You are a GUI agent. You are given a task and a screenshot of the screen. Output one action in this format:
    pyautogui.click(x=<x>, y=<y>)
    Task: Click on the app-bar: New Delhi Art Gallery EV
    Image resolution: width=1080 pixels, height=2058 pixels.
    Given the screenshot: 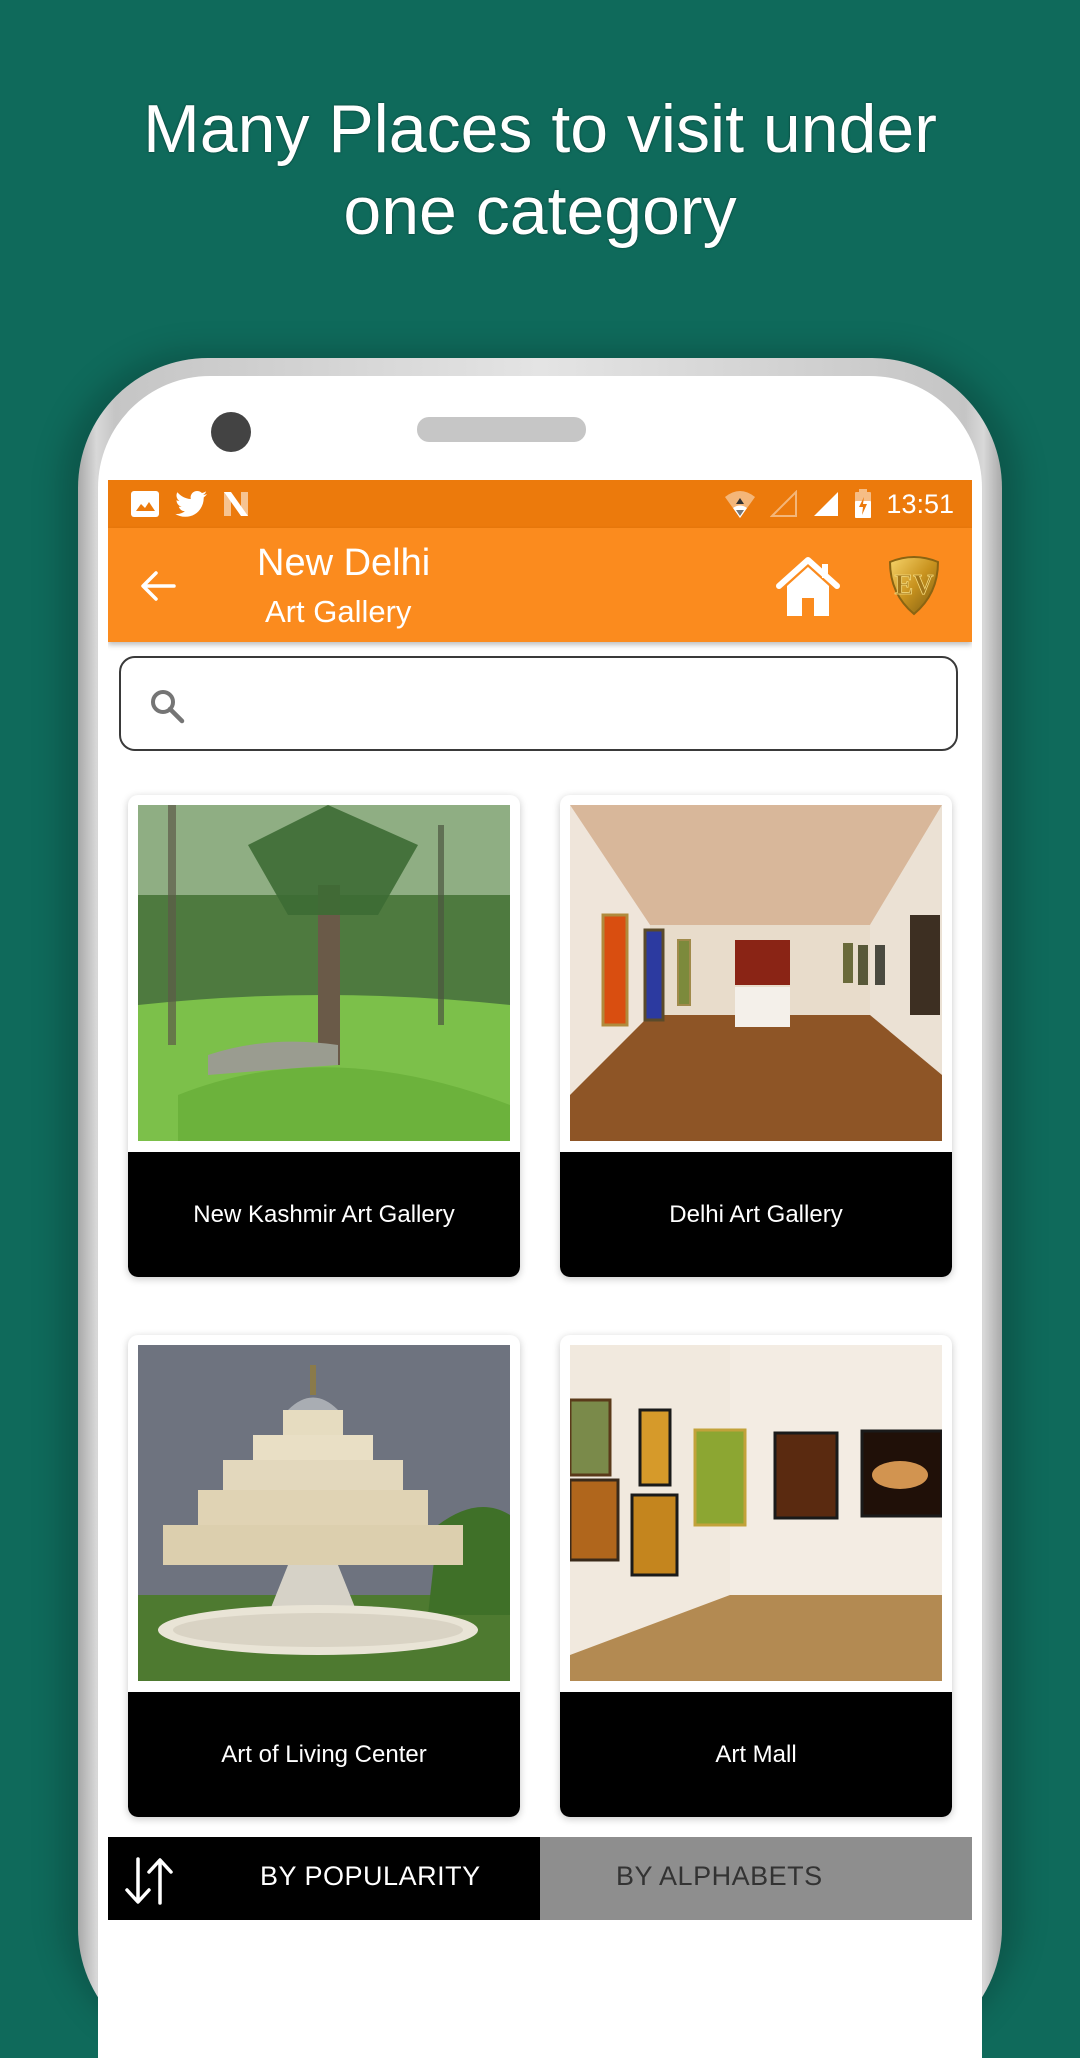 What is the action you would take?
    pyautogui.click(x=540, y=585)
    